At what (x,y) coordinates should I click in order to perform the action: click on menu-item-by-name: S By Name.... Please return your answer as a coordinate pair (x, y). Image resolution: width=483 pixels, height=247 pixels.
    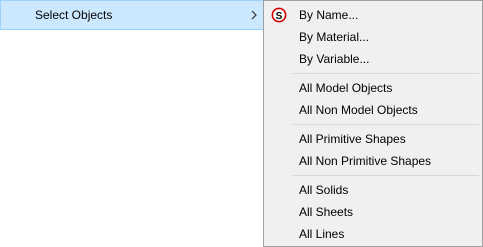
    Looking at the image, I should click on (373, 15).